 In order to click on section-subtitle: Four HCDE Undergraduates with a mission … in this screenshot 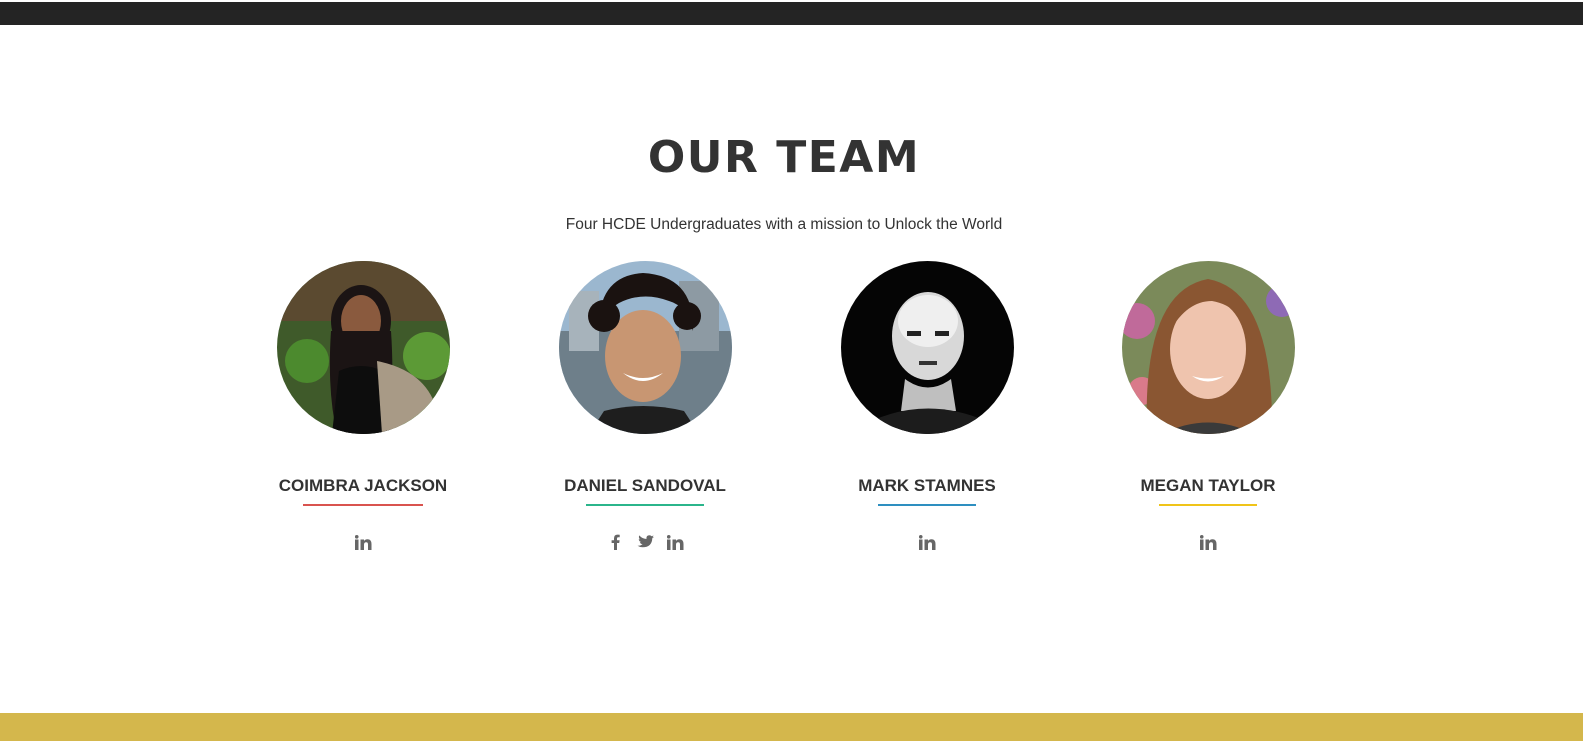, I will do `click(784, 224)`.